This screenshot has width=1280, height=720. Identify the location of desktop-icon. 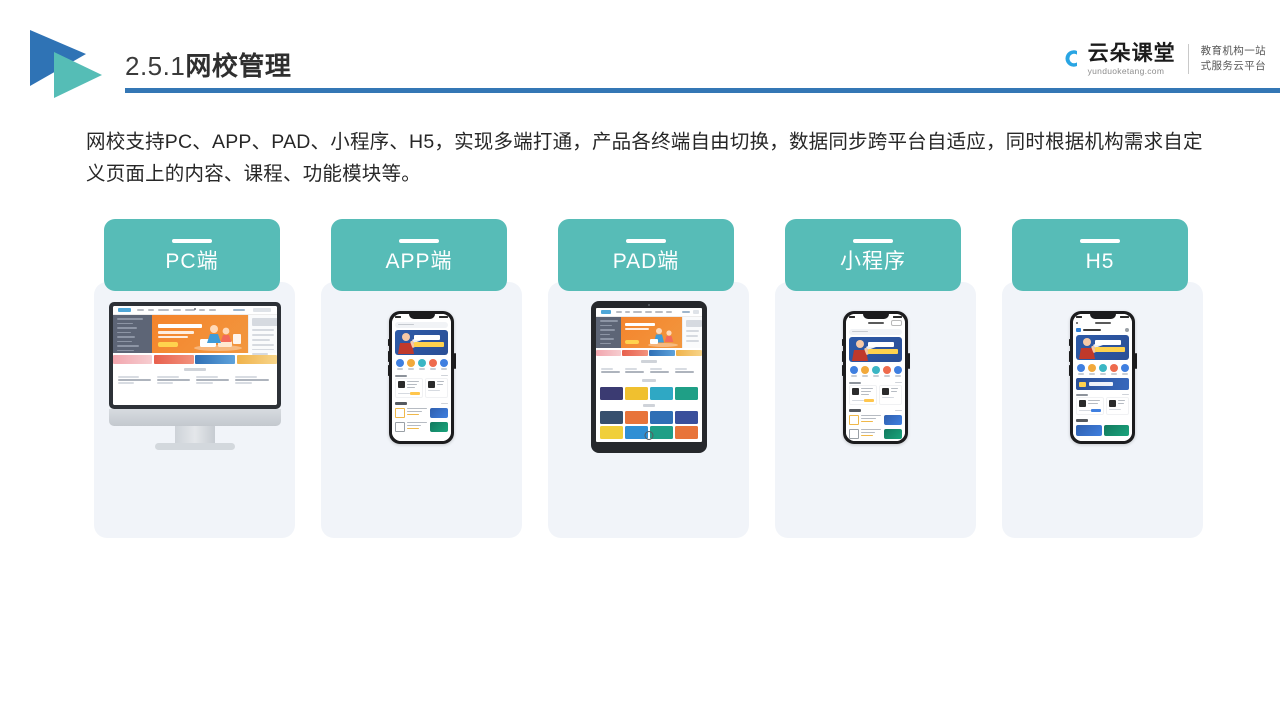
(194, 377).